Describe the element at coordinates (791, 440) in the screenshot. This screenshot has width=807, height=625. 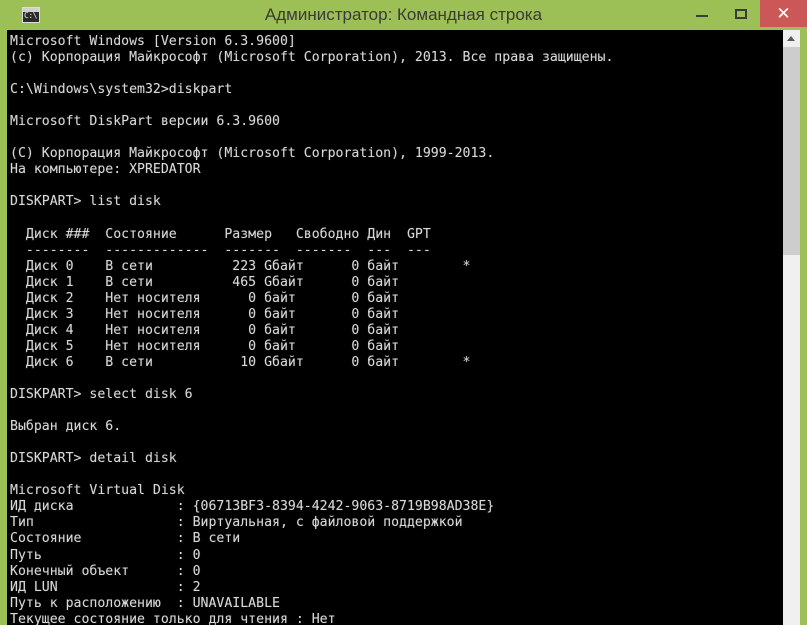
I see `scrollbar-track` at that location.